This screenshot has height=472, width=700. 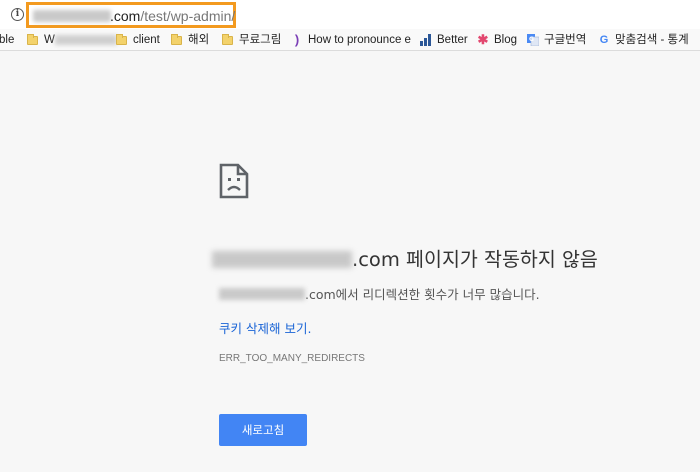 I want to click on bookmark-item: G 구글번역, so click(x=556, y=40).